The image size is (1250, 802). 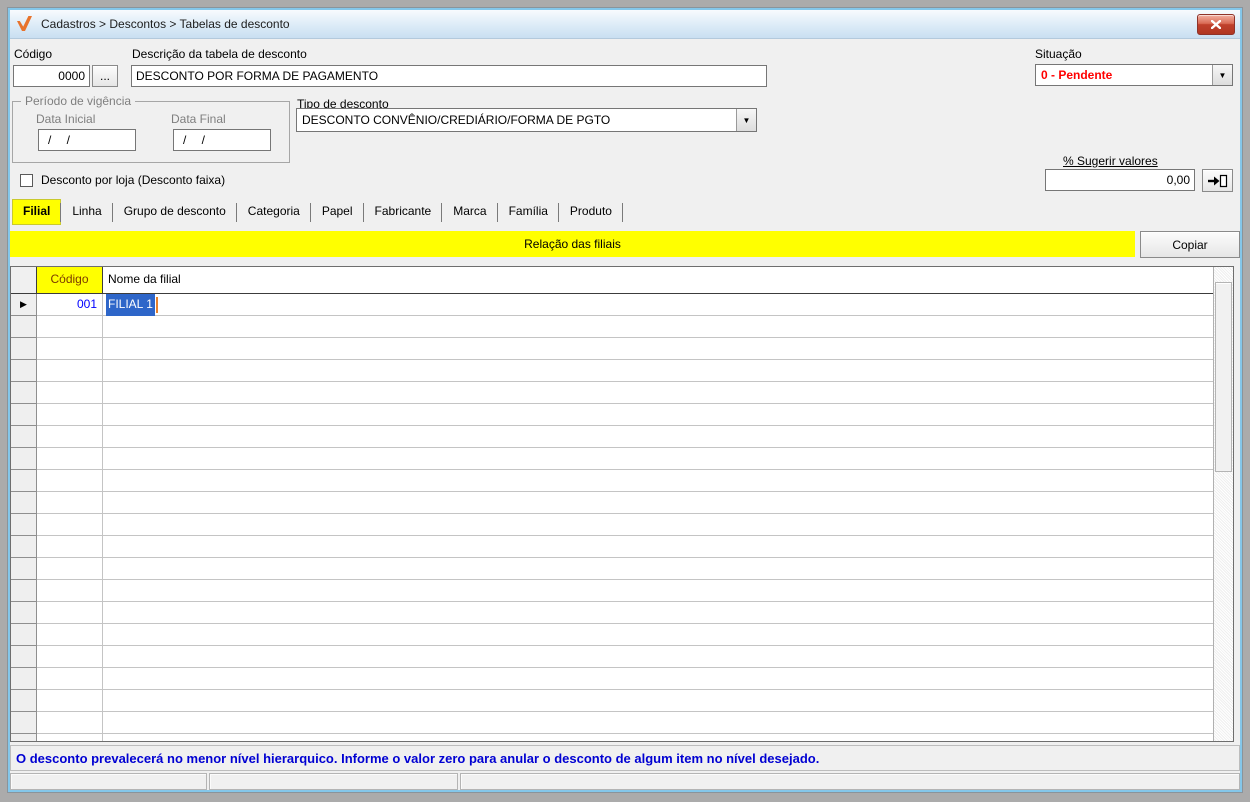 I want to click on tab-produto: Produto, so click(x=591, y=212).